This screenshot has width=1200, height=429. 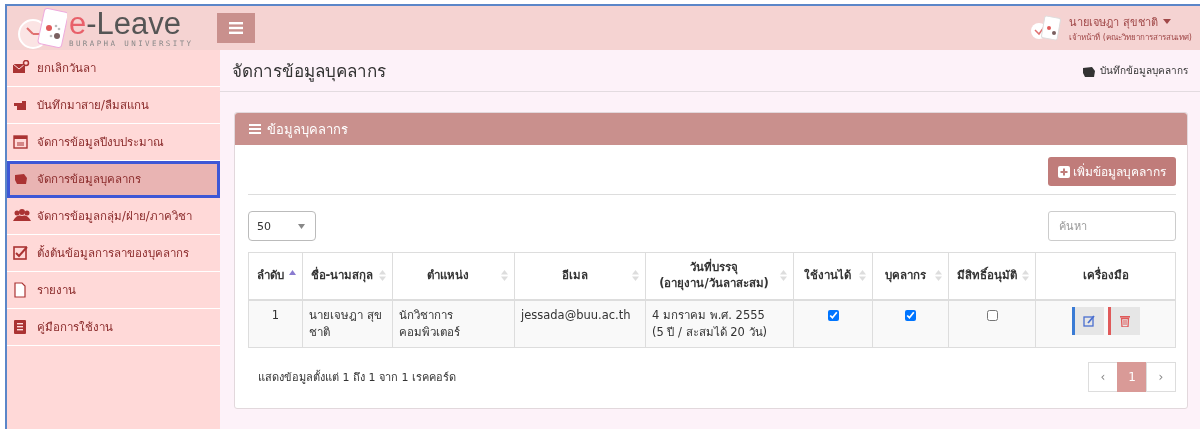 I want to click on breadcrumb: บันทึกข้อมูลบุคลากร, so click(x=1144, y=71).